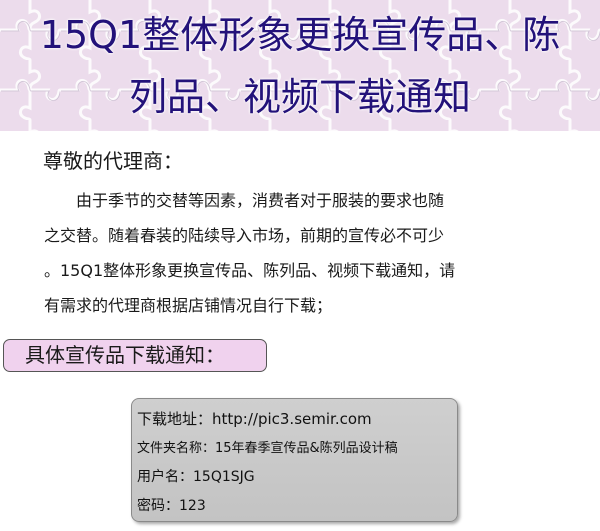 The height and width of the screenshot is (531, 600). I want to click on password: 密码：123, so click(171, 506).